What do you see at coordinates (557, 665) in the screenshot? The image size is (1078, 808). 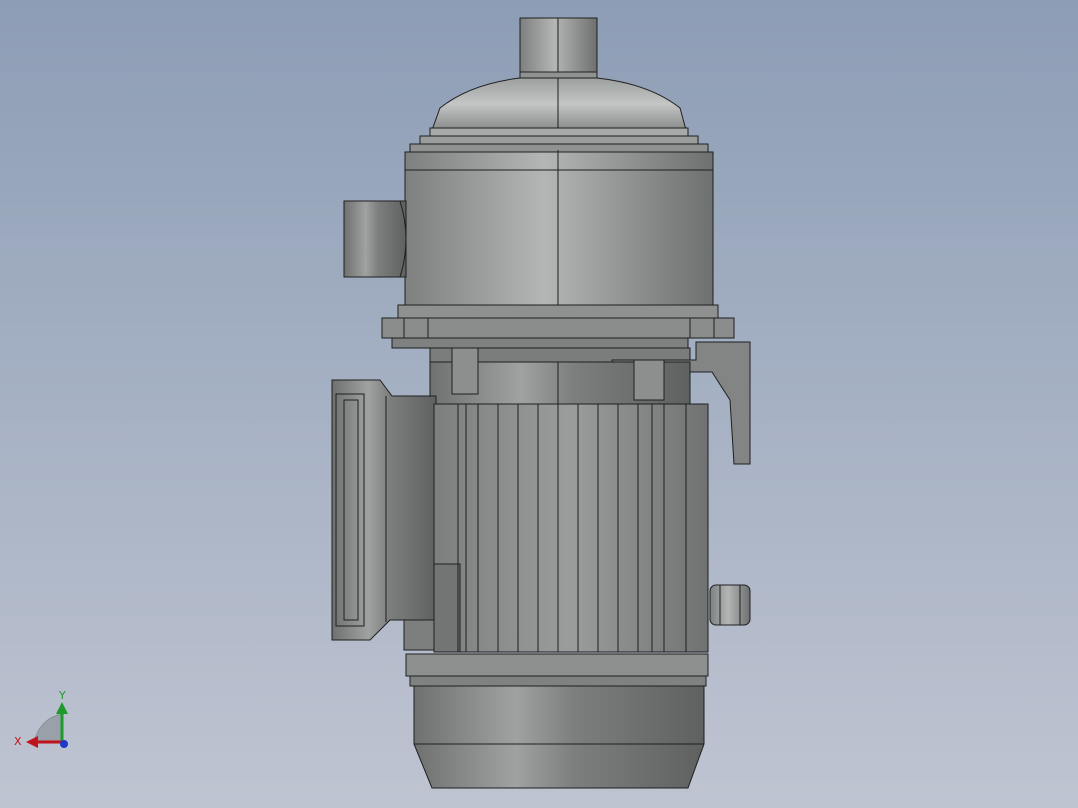 I see `motor-base-band` at bounding box center [557, 665].